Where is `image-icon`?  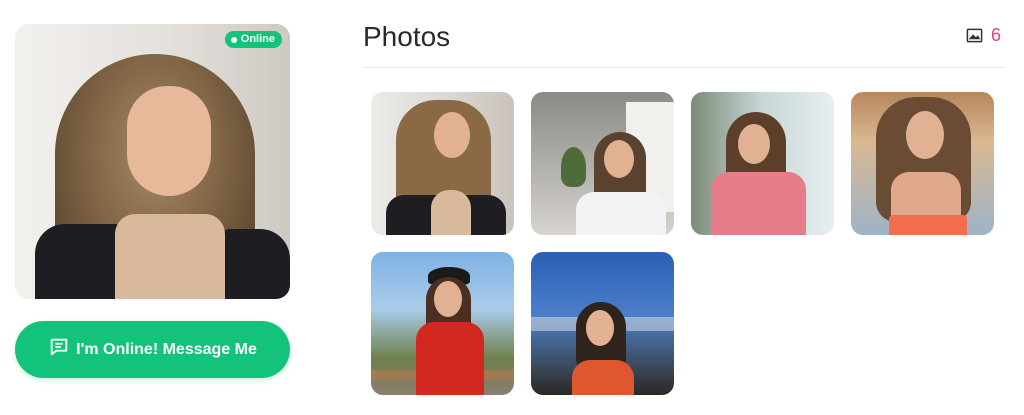 image-icon is located at coordinates (974, 35).